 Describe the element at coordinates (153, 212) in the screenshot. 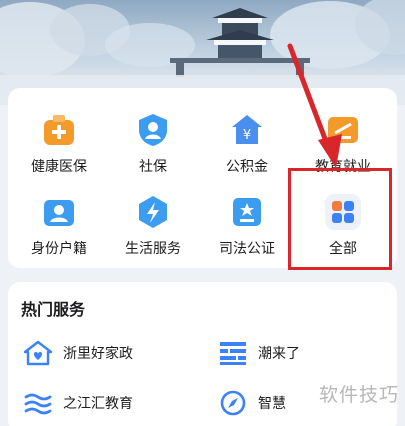

I see `lightning-icon` at that location.